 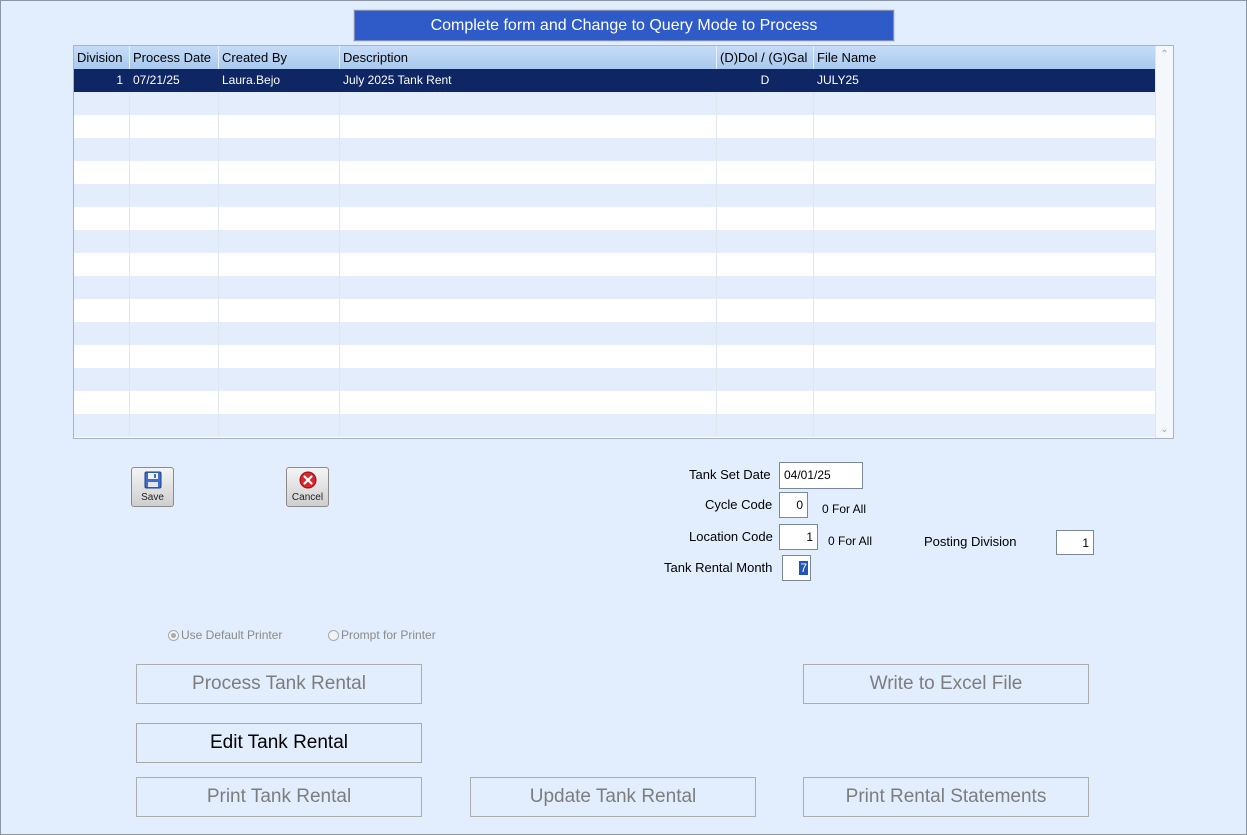 I want to click on radio-selected-icon, so click(x=173, y=635).